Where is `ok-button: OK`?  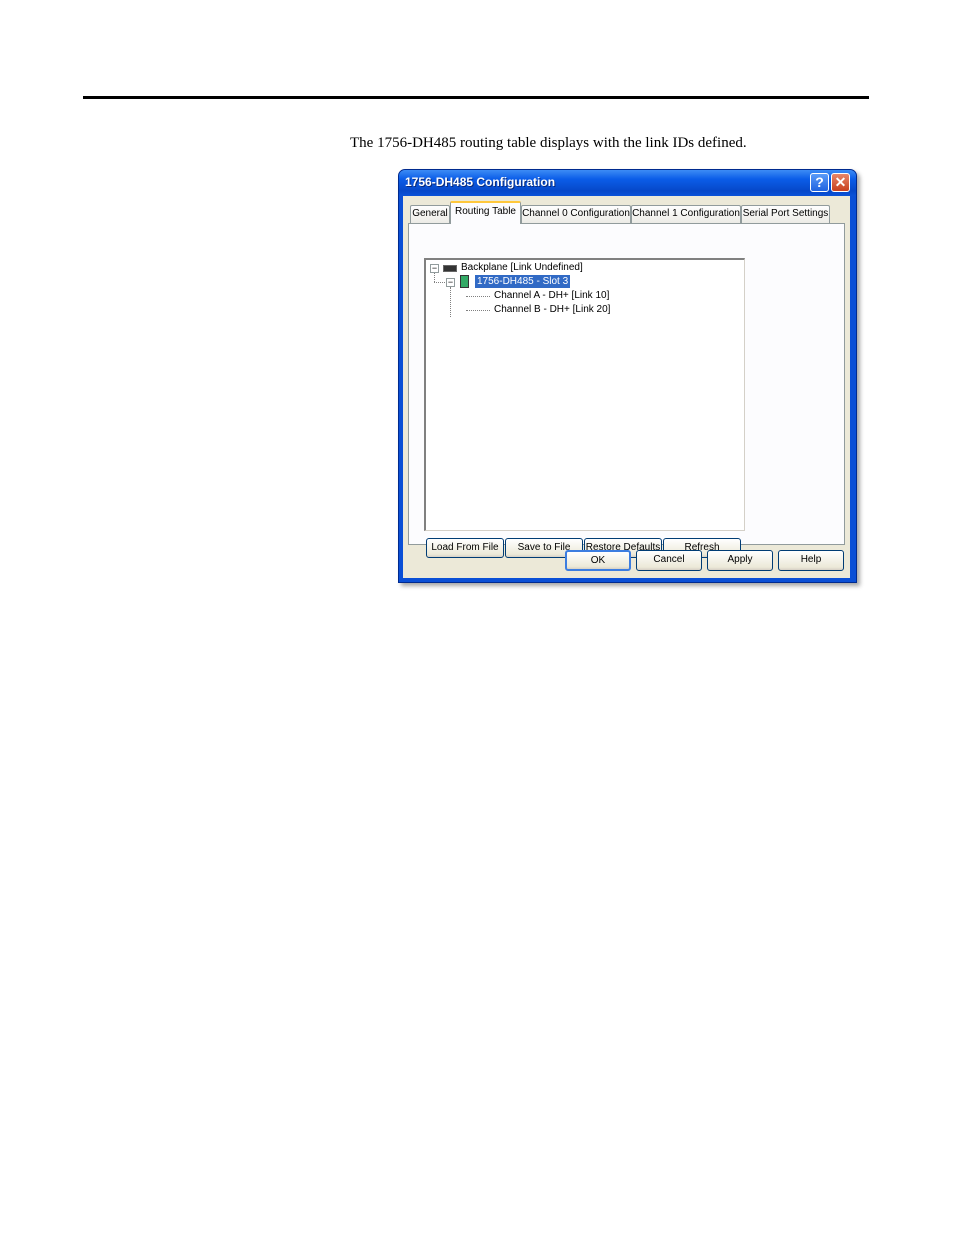
ok-button: OK is located at coordinates (598, 560).